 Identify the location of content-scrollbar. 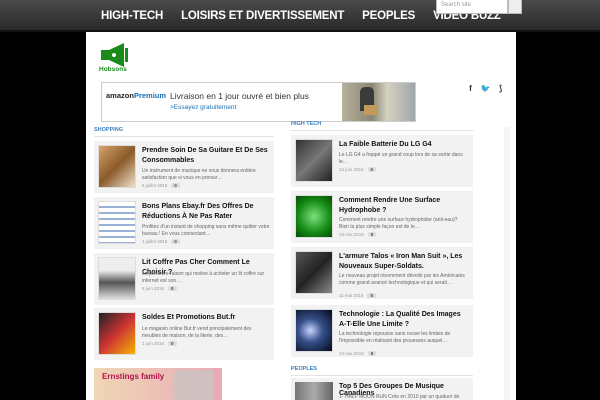
(507, 263).